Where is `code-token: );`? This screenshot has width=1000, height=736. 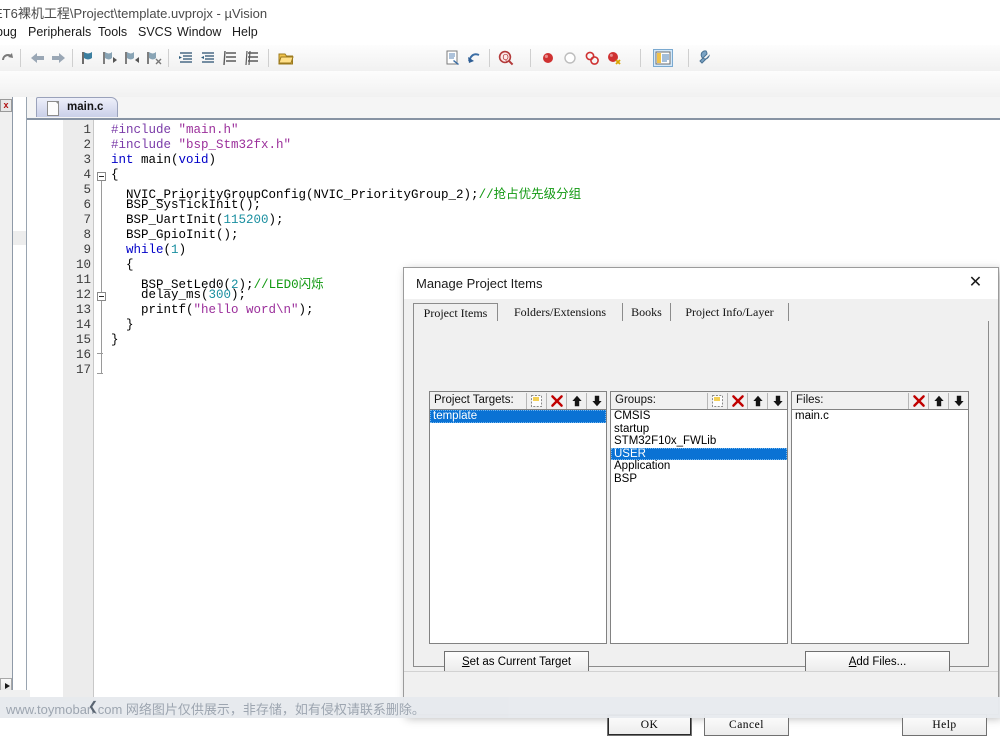
code-token: ); is located at coordinates (239, 295).